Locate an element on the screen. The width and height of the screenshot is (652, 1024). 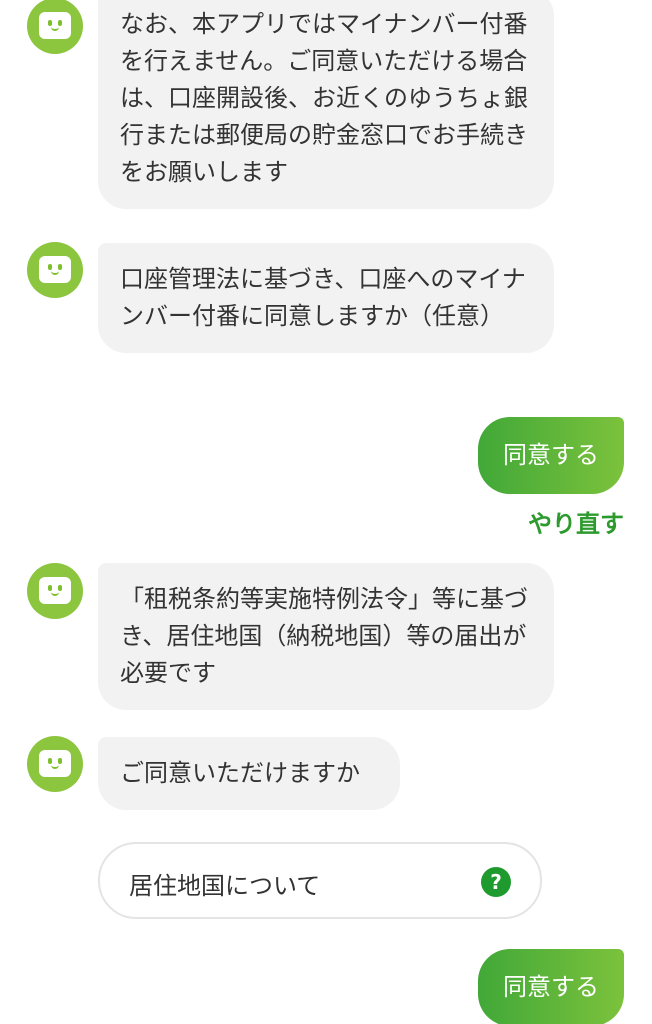
agree-button: 同意する is located at coordinates (551, 986).